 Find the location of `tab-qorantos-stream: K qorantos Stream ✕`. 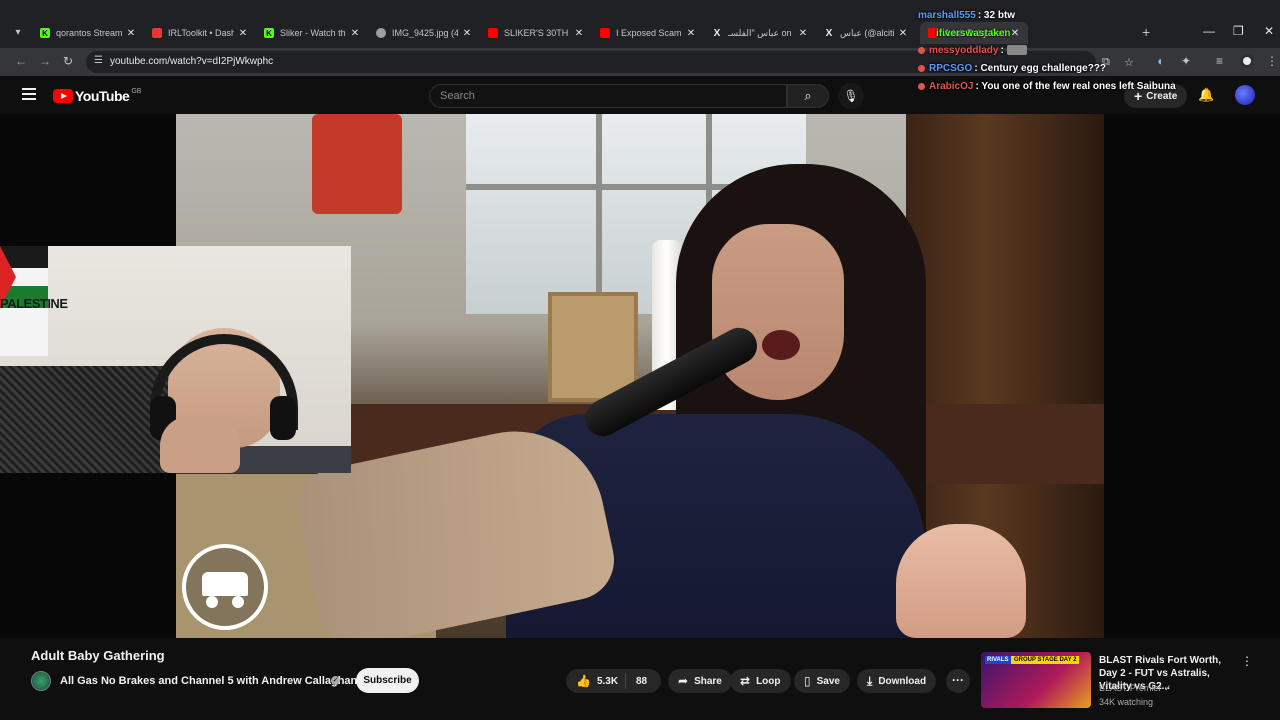

tab-qorantos-stream: K qorantos Stream ✕ is located at coordinates (88, 33).